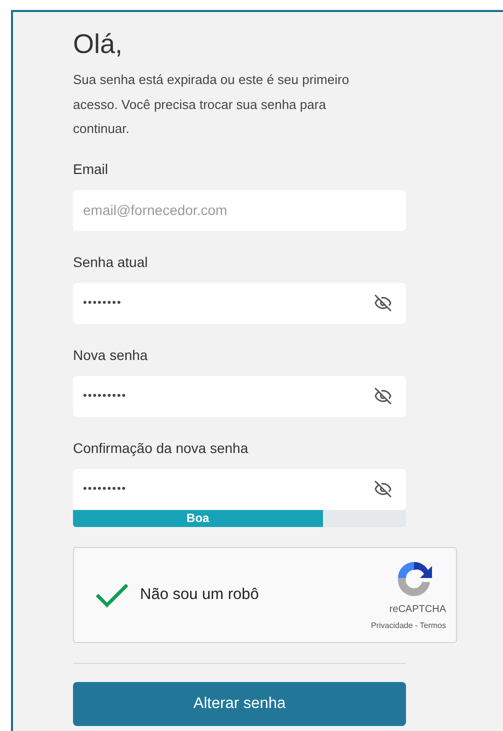 Image resolution: width=503 pixels, height=731 pixels. I want to click on field-label: Email, so click(91, 169).